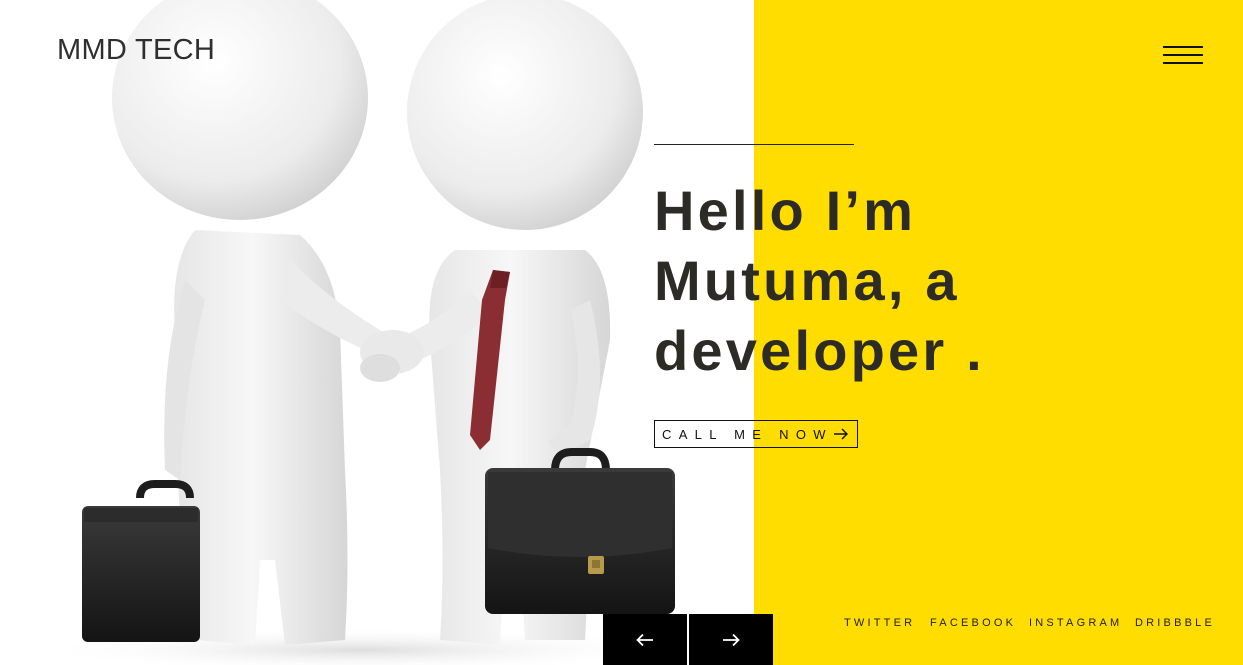  What do you see at coordinates (1075, 623) in the screenshot?
I see `social-link-instagram: INSTAGRAM` at bounding box center [1075, 623].